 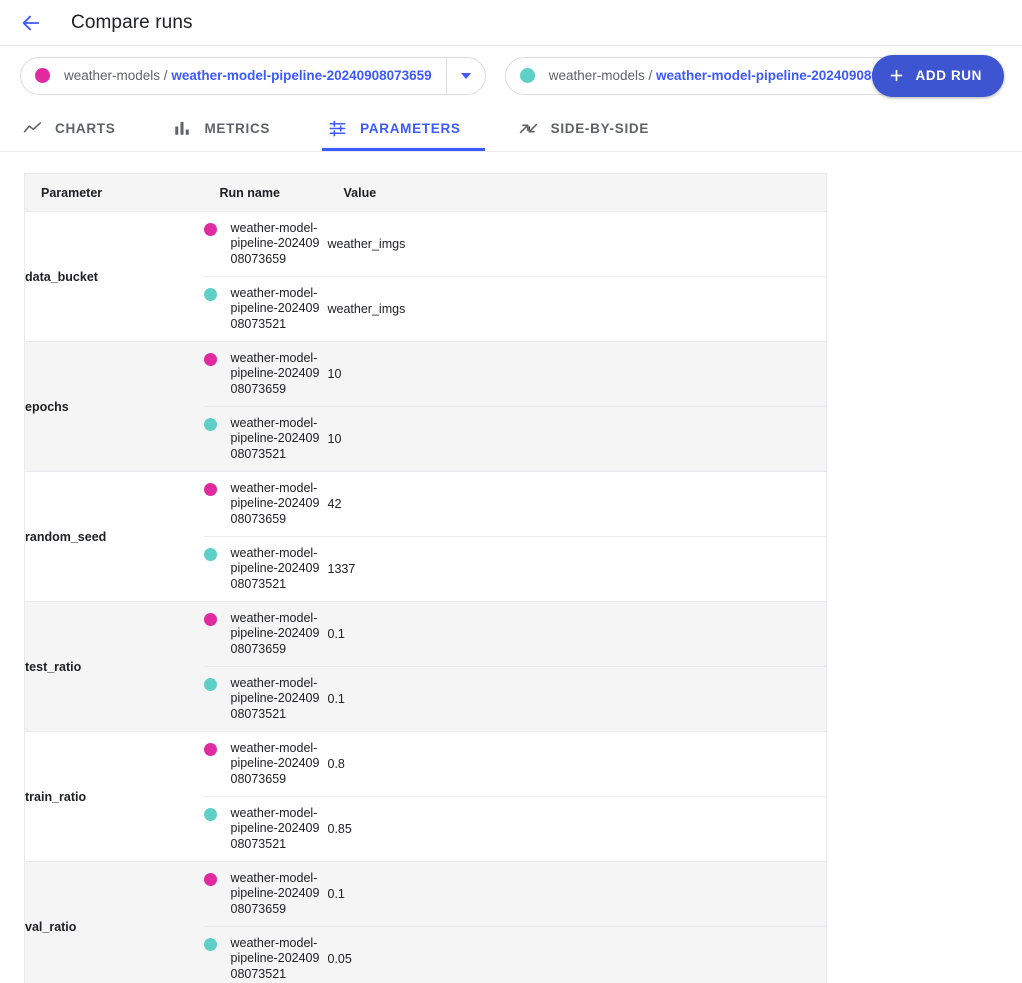 I want to click on param-name-cell: val_ratio, so click(x=114, y=922).